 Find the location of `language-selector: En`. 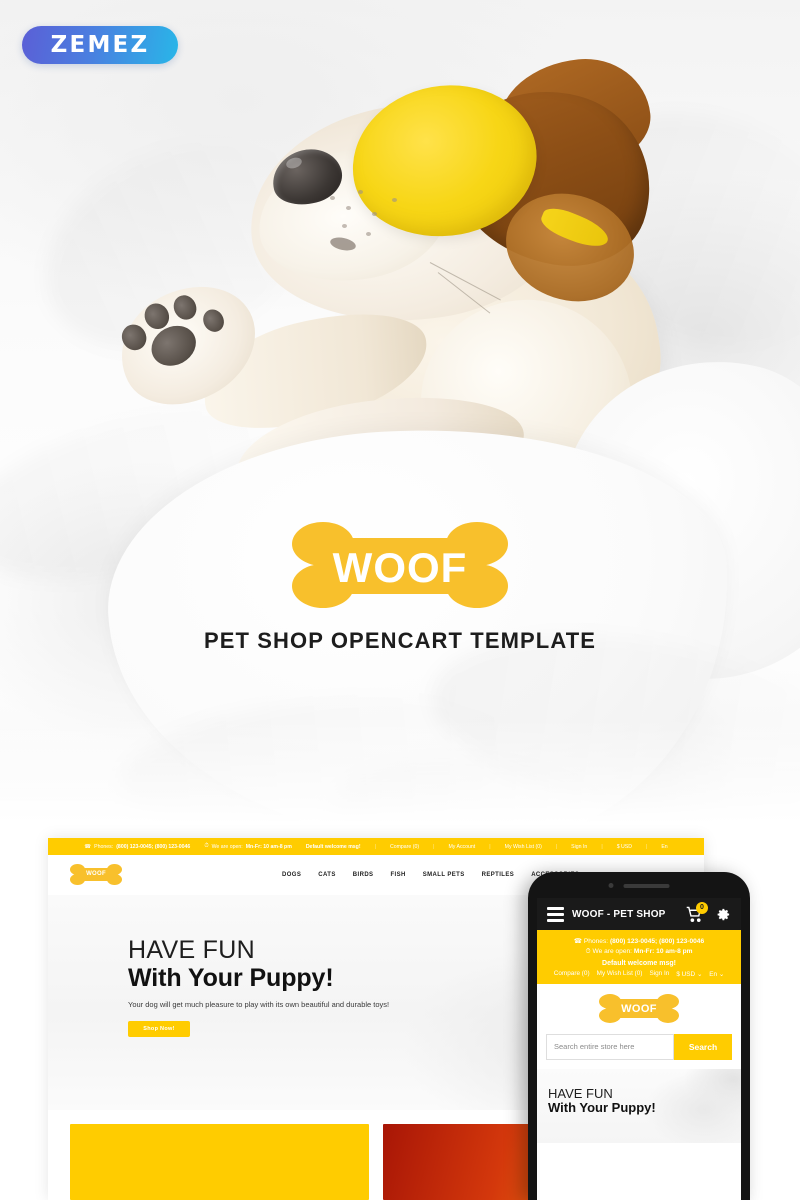

language-selector: En is located at coordinates (664, 847).